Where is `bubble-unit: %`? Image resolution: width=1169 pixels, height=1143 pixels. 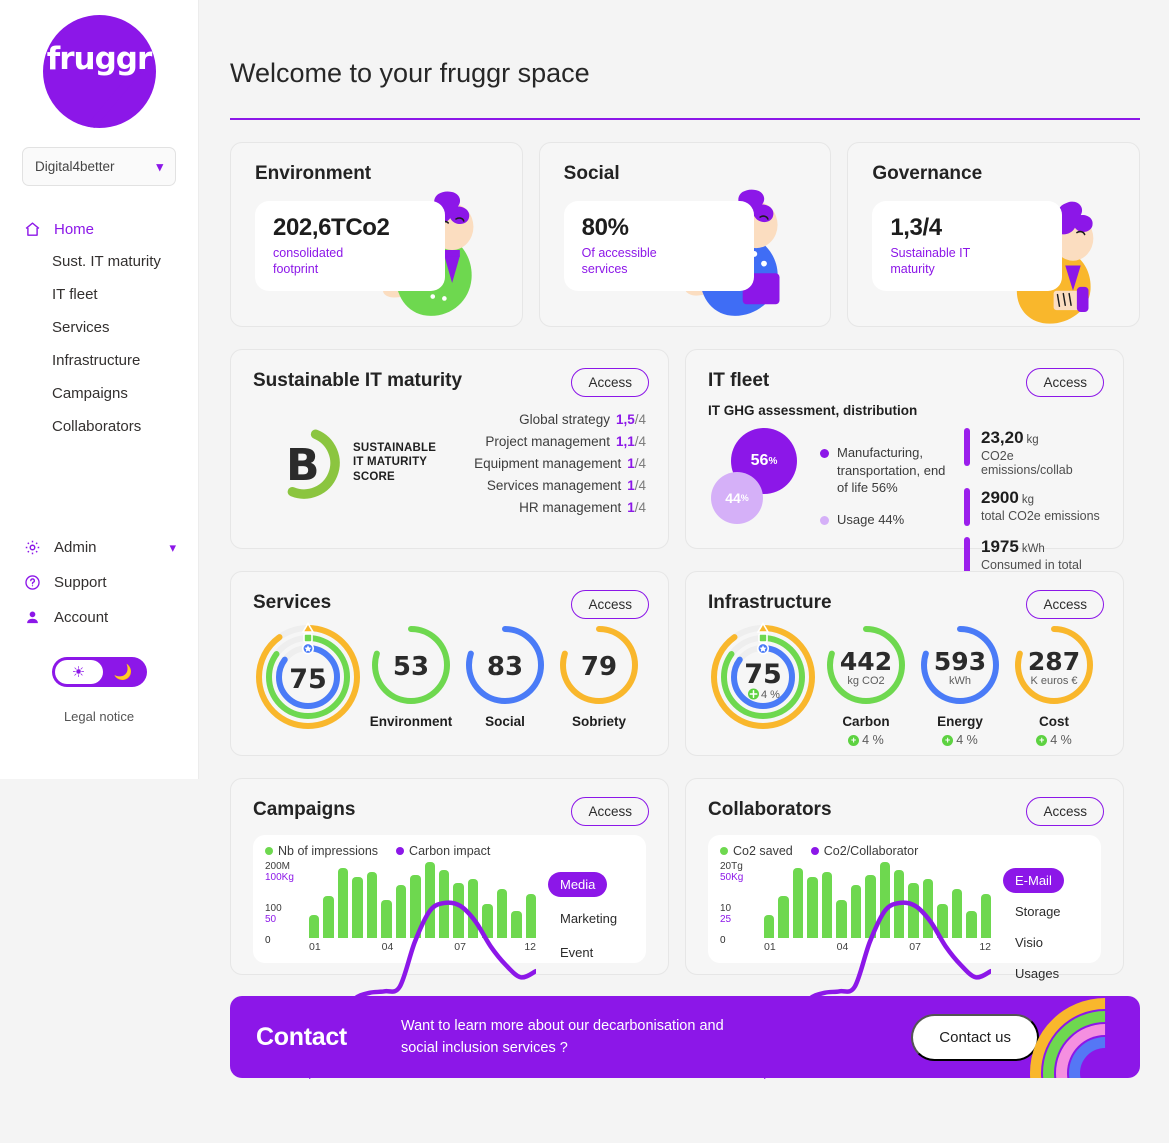
bubble-unit: % is located at coordinates (744, 498).